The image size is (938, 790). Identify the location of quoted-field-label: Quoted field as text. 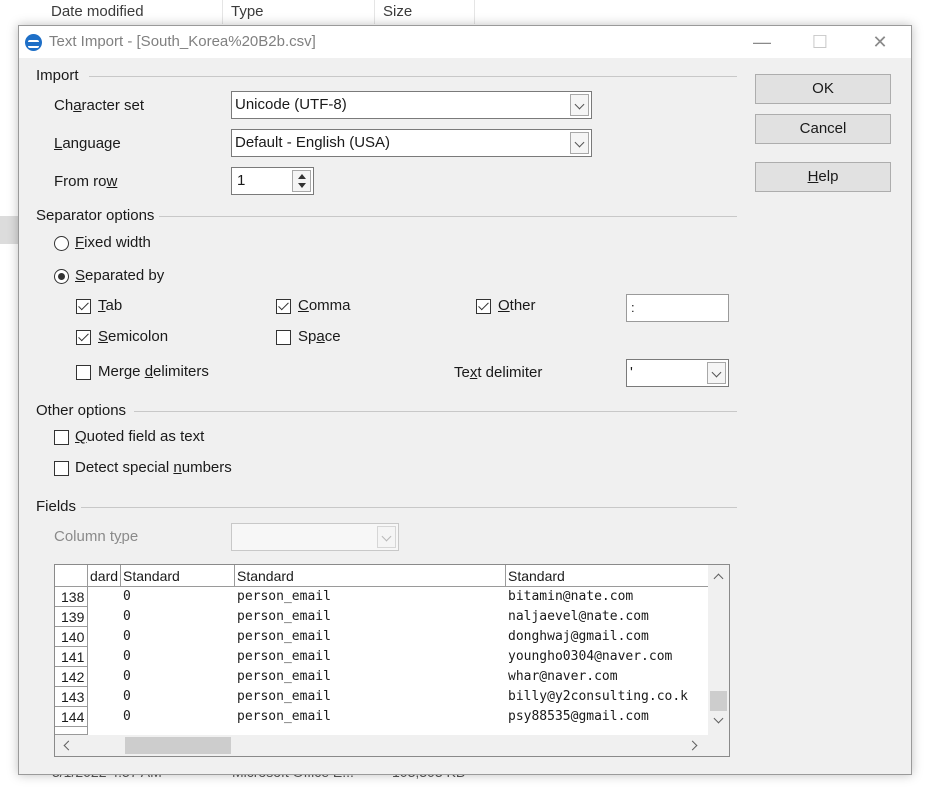
(139, 436).